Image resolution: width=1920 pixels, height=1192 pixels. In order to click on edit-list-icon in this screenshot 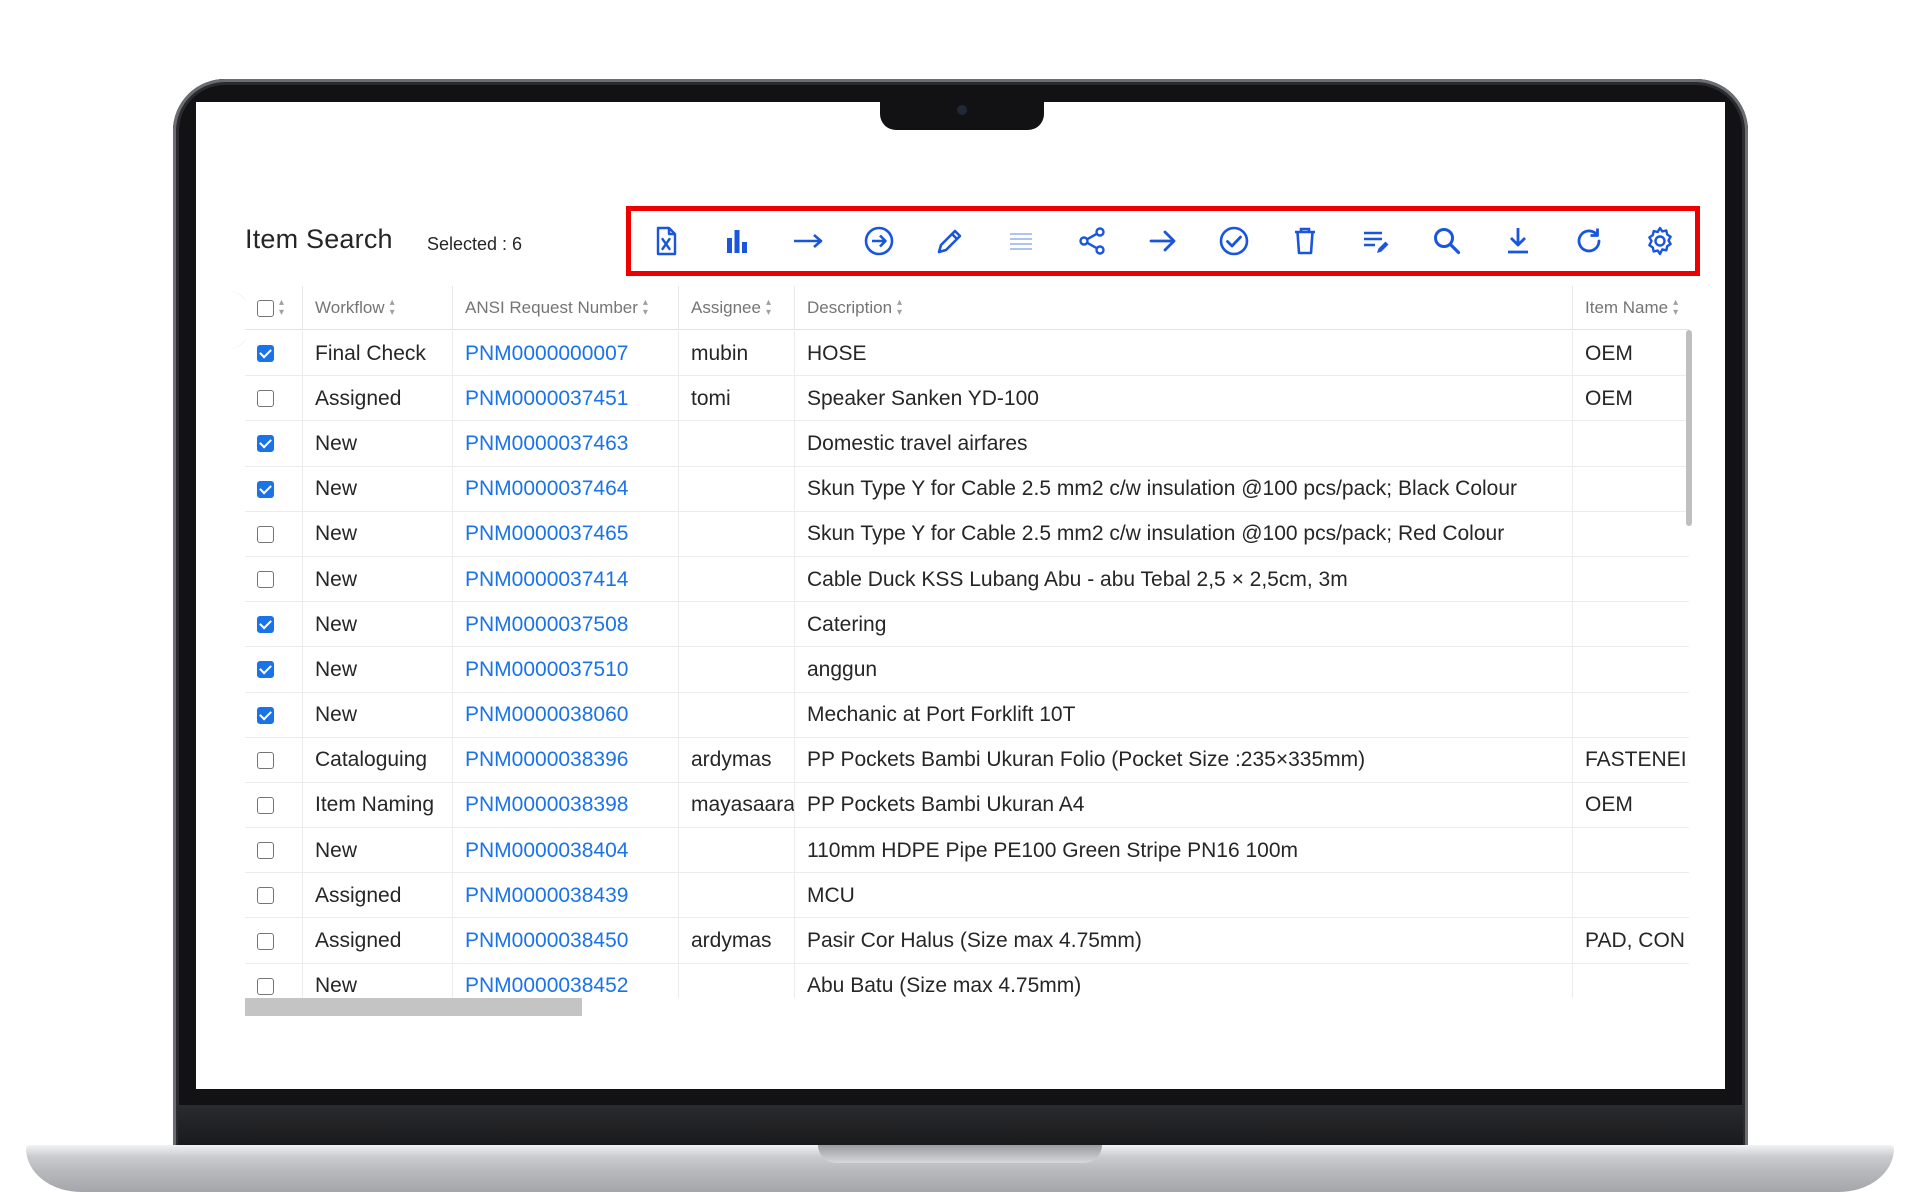, I will do `click(1376, 242)`.